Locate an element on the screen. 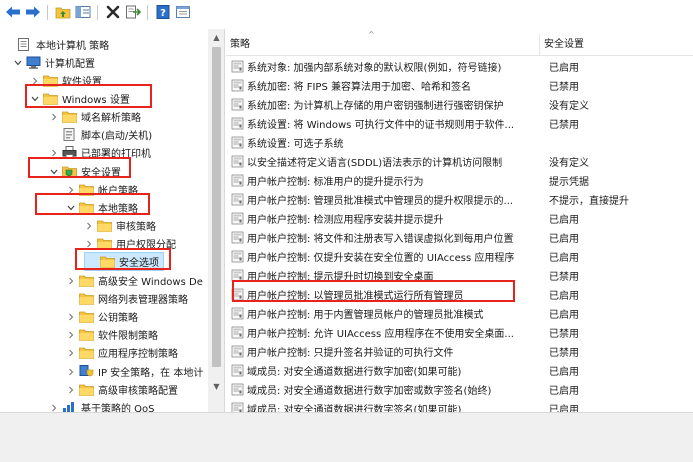 Image resolution: width=693 pixels, height=462 pixels. security-folder-icon is located at coordinates (69, 171).